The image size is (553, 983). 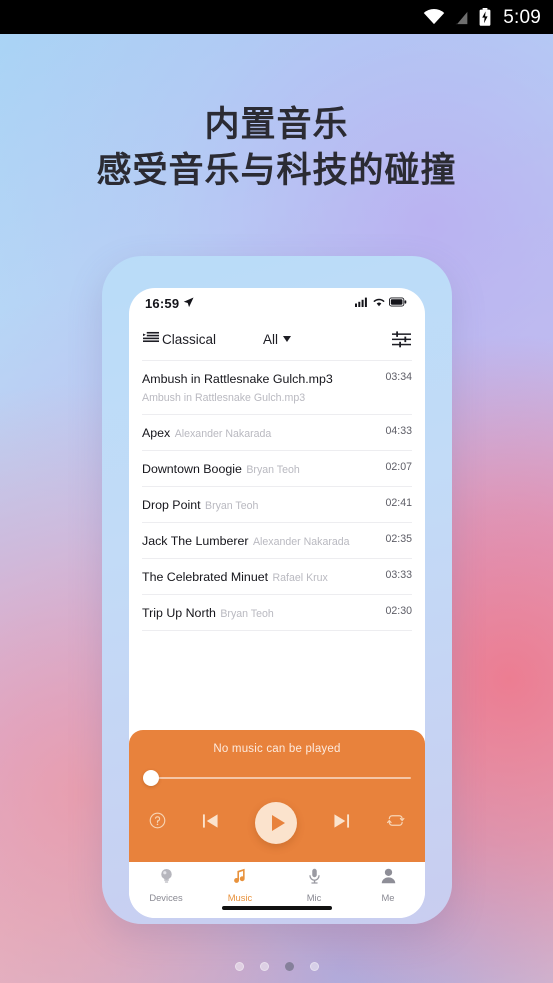 I want to click on skip-previous-icon, so click(x=210, y=823).